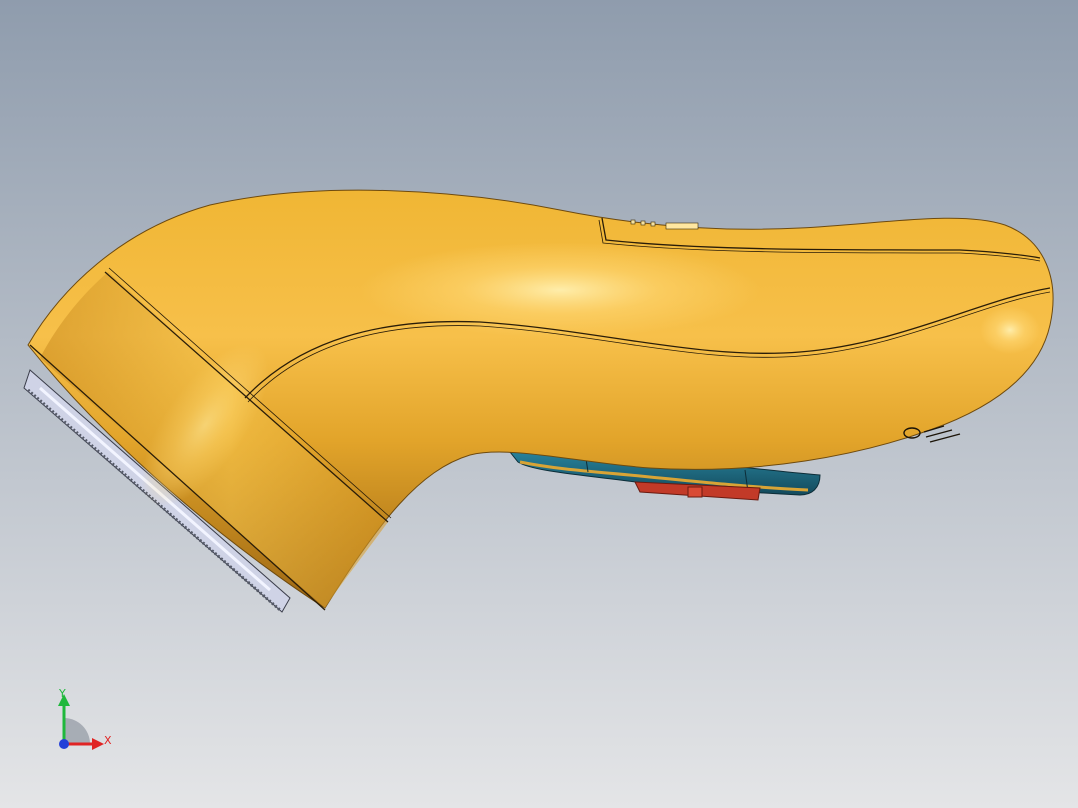 This screenshot has width=1078, height=808. I want to click on indicator-bar, so click(682, 226).